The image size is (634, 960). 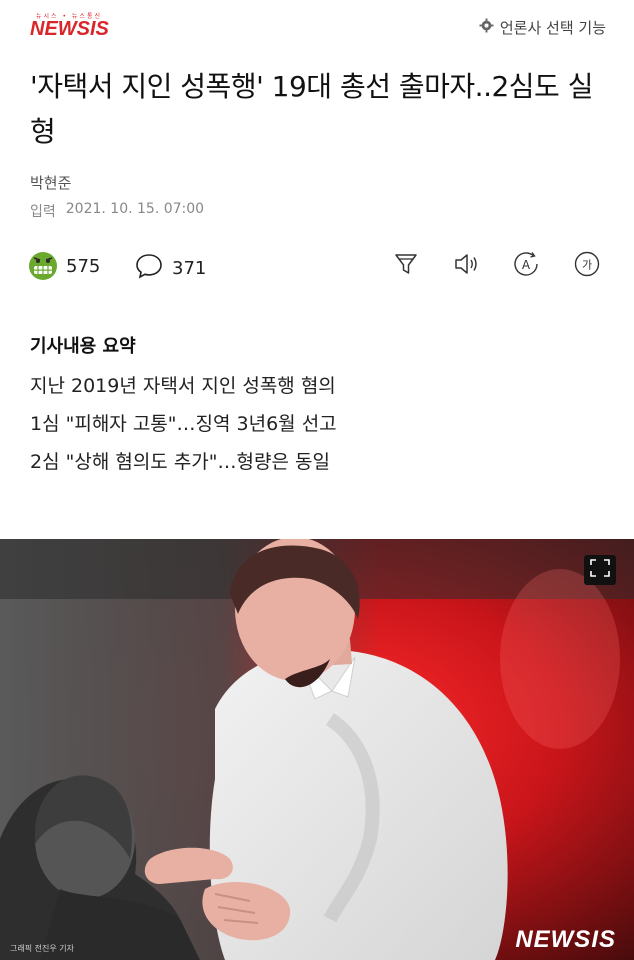 I want to click on summary-item: 2심 "상해 혐의도 추가"…형량은 동일, so click(x=180, y=462).